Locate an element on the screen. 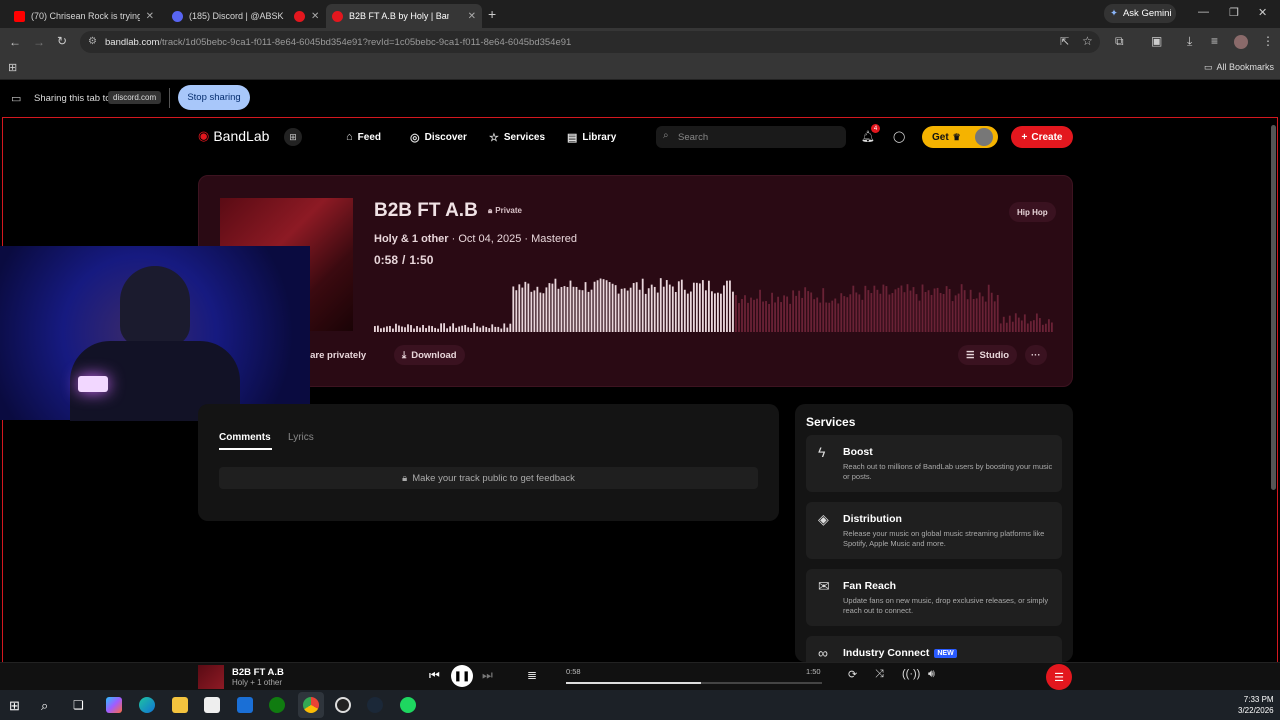  menu-icon: ⋮ is located at coordinates (1268, 41).